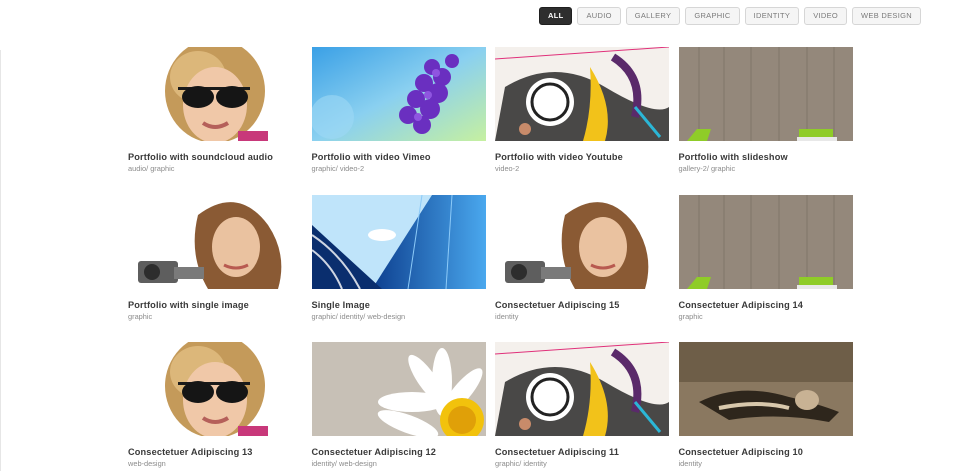  I want to click on portfolio-item: Portfolio with single image graphic, so click(215, 268).